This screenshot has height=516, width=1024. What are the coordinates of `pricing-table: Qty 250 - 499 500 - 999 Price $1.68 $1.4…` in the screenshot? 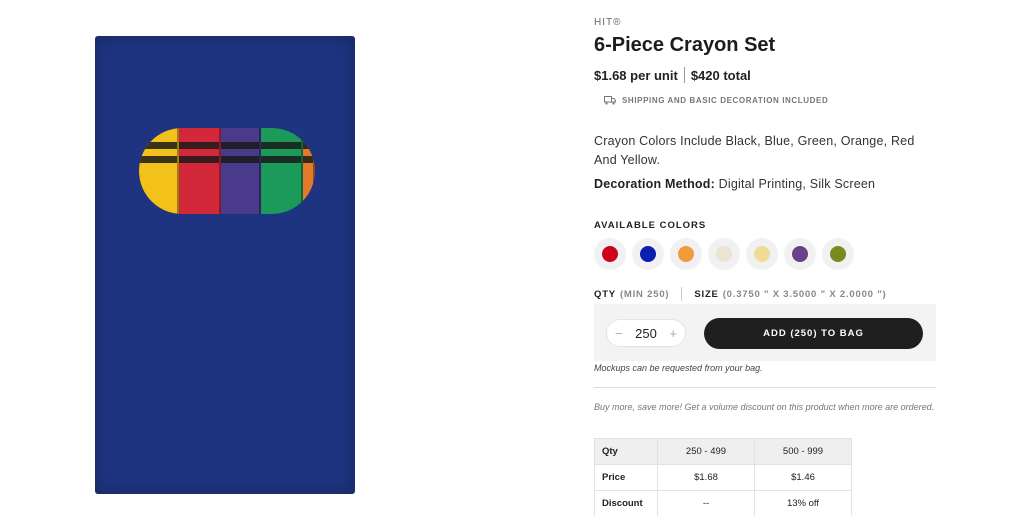 It's located at (723, 477).